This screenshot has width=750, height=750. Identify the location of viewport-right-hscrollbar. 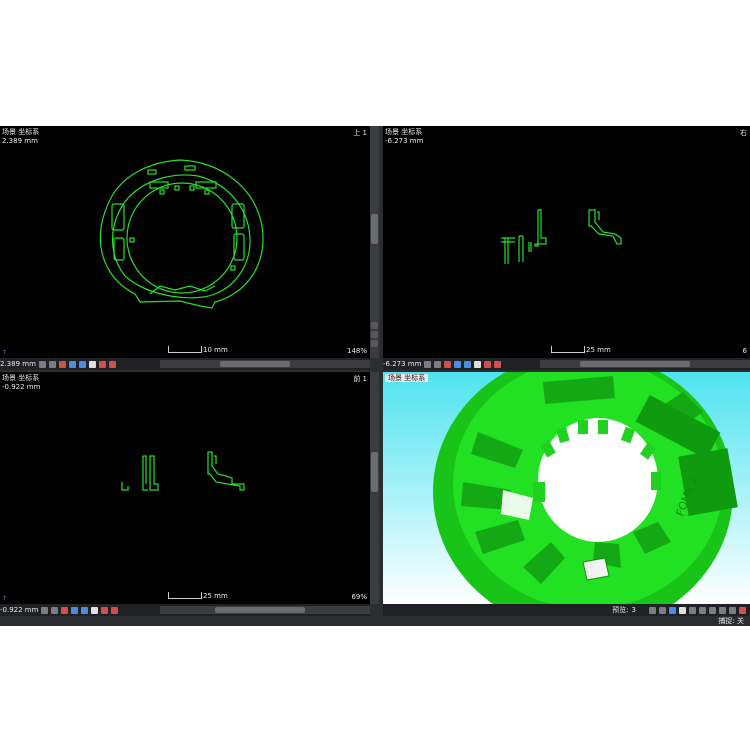
(645, 364).